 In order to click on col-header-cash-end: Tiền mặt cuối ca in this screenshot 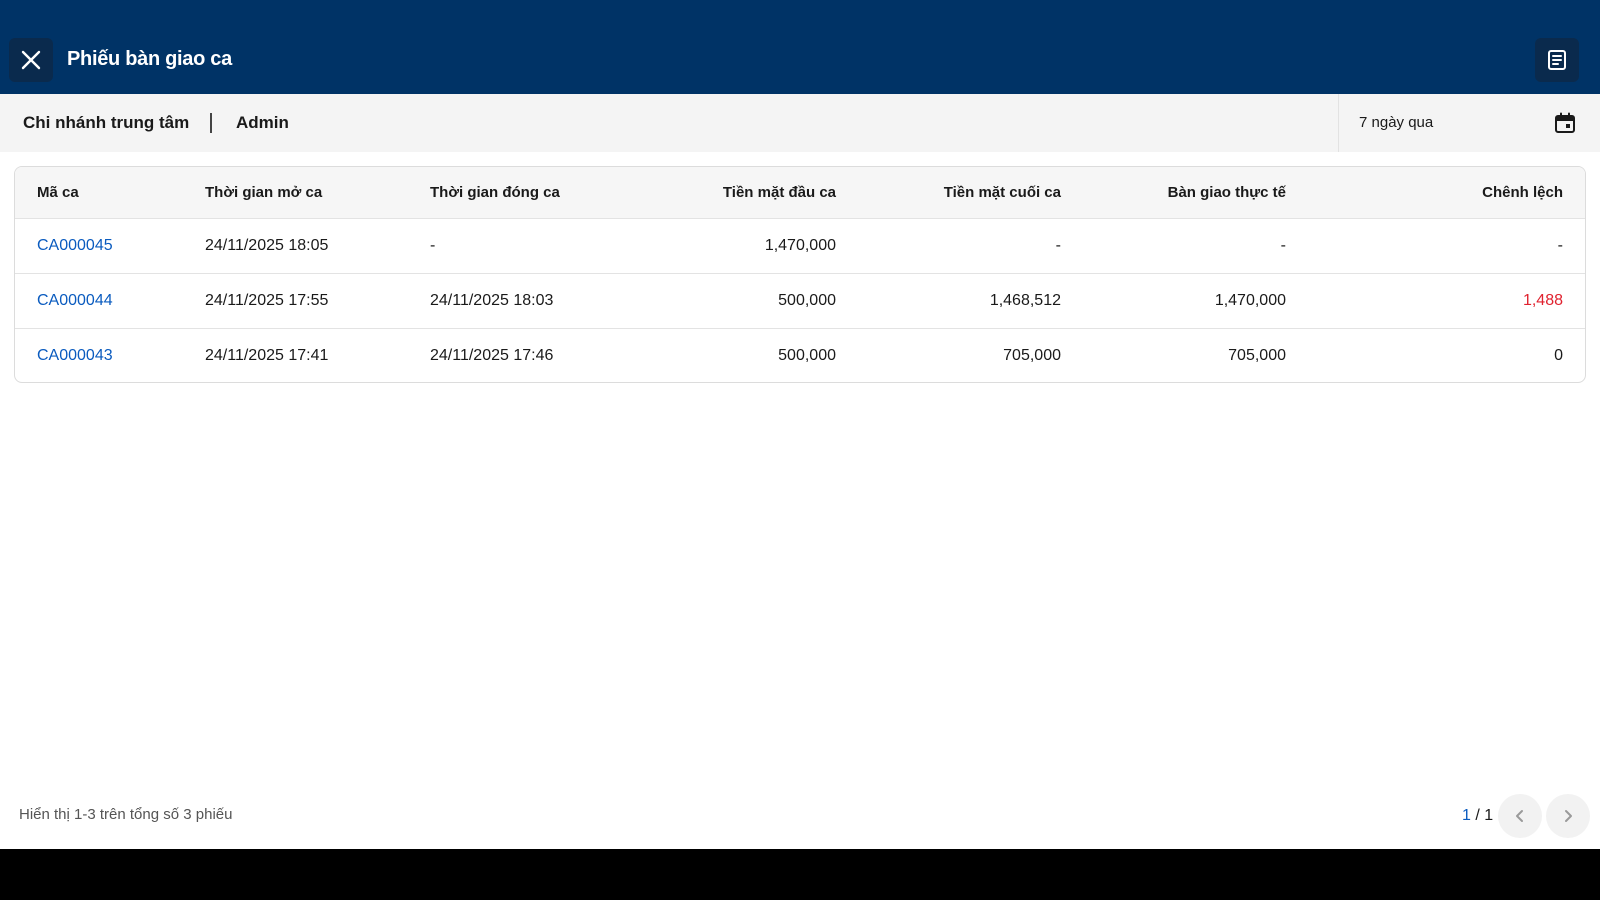, I will do `click(1002, 192)`.